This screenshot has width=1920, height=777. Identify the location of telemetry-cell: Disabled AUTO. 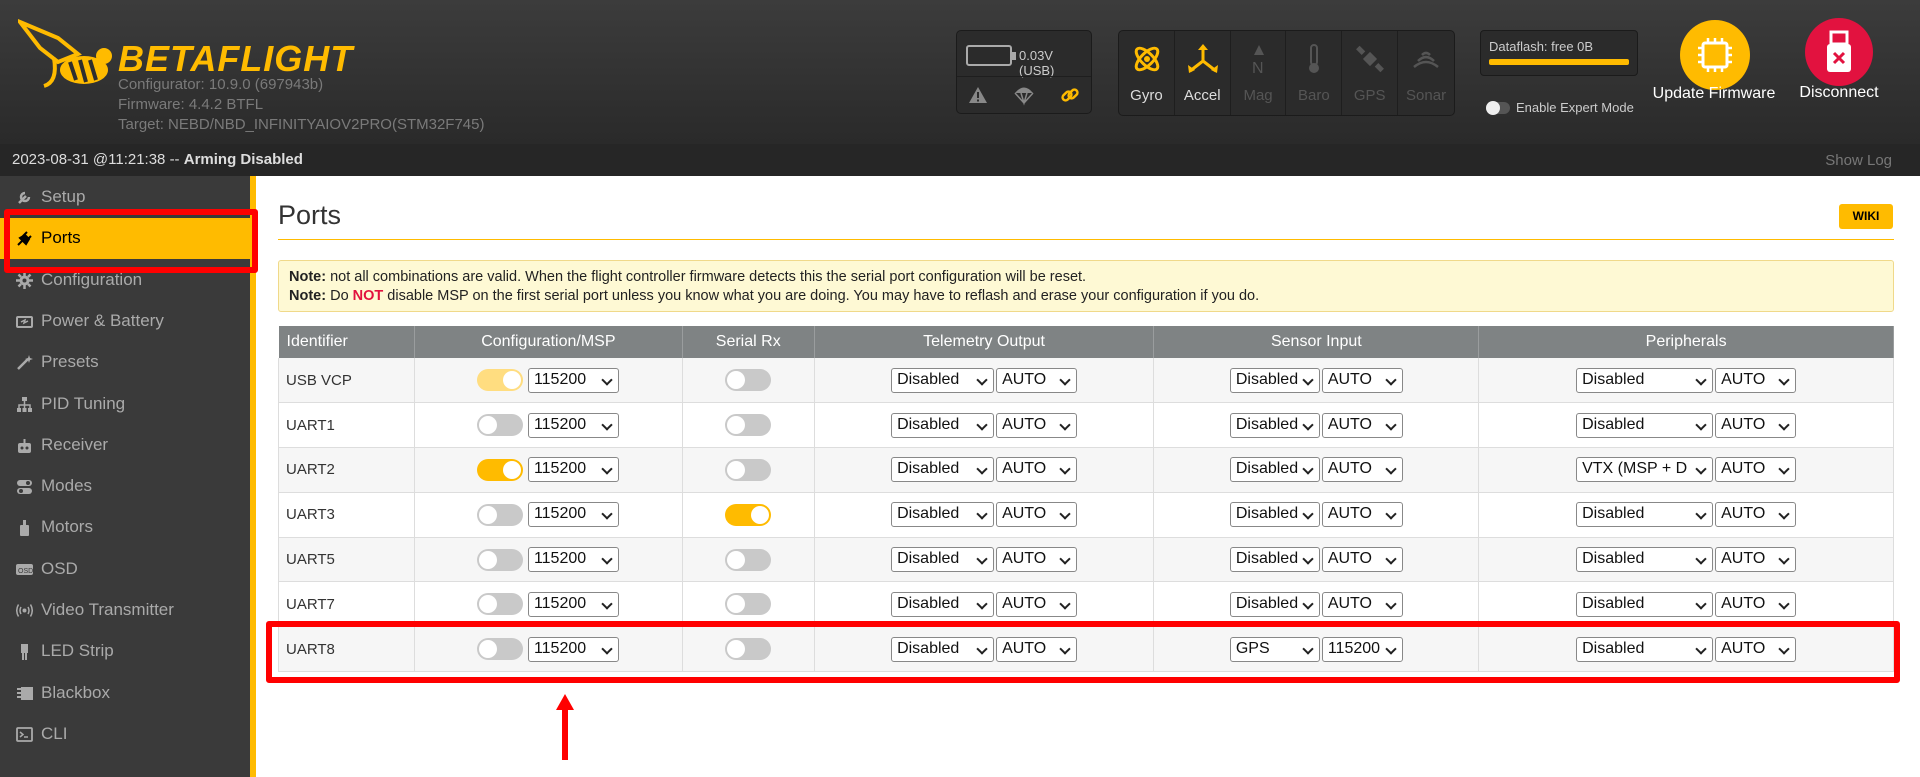
(984, 560).